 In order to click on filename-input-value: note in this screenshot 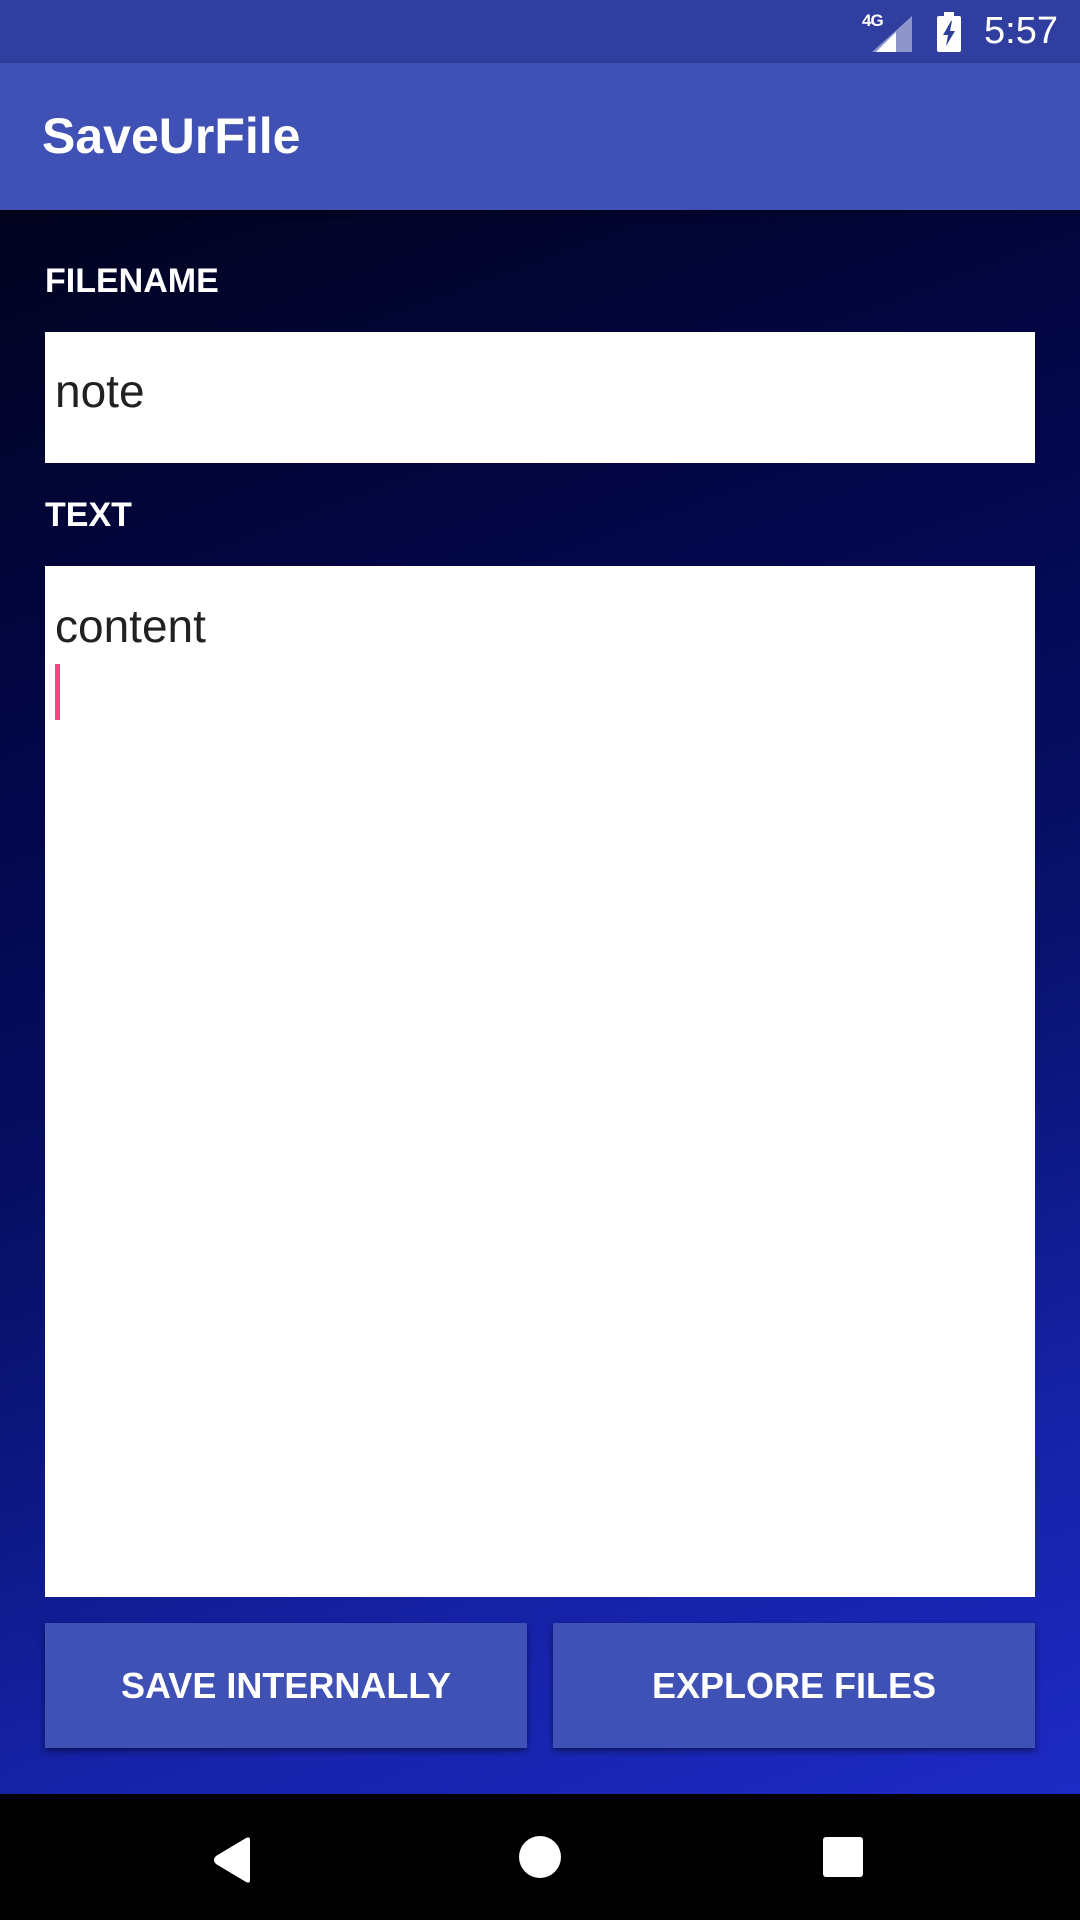, I will do `click(100, 391)`.